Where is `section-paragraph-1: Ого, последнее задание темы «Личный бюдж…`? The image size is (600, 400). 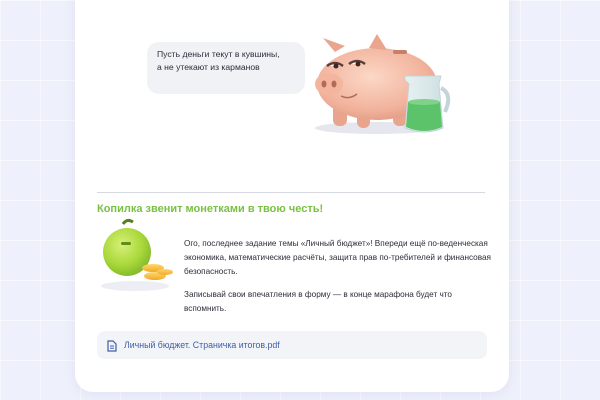
section-paragraph-1: Ого, последнее задание темы «Личный бюдж… is located at coordinates (337, 257).